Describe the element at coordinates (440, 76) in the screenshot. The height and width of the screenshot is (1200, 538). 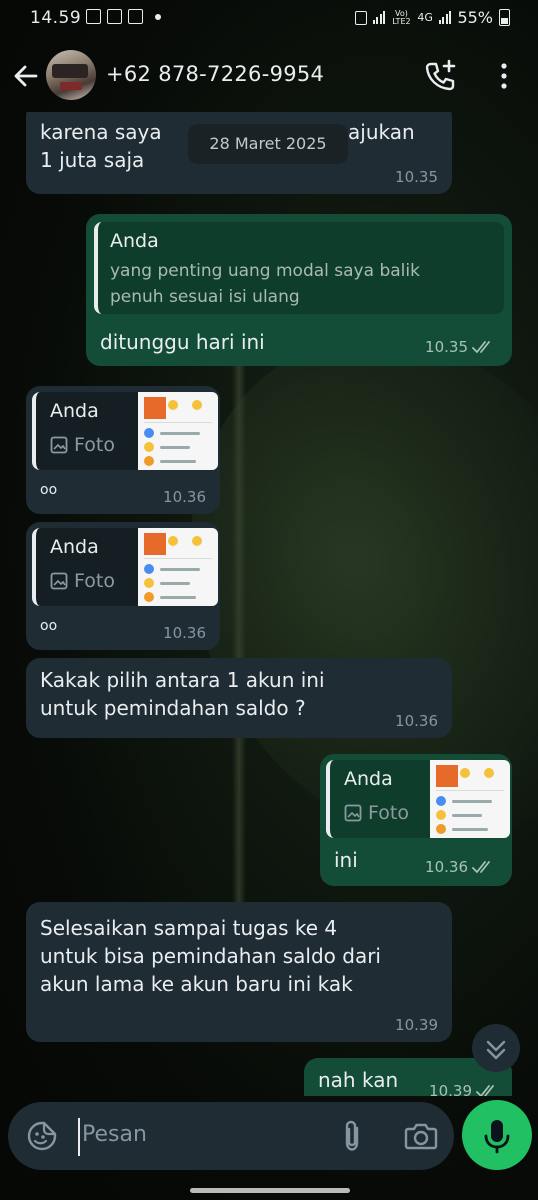
I see `add-call-icon` at that location.